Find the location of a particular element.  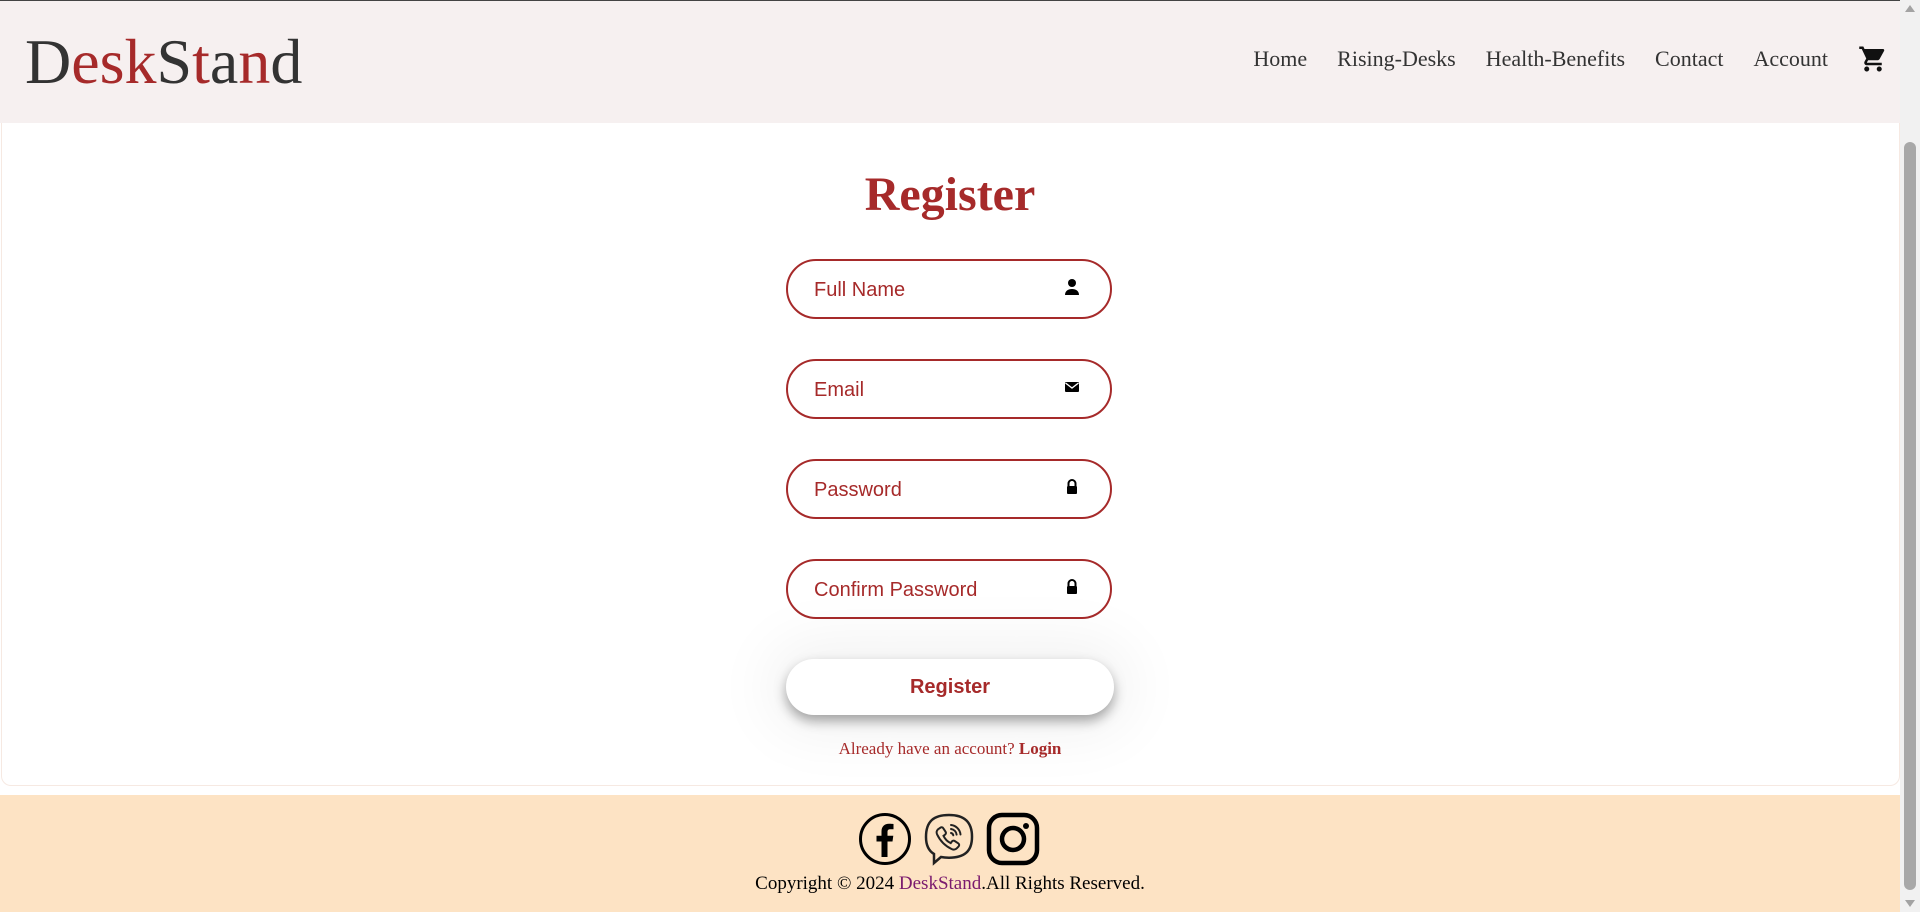

login-prompt-text: Already have an account? is located at coordinates (926, 748).